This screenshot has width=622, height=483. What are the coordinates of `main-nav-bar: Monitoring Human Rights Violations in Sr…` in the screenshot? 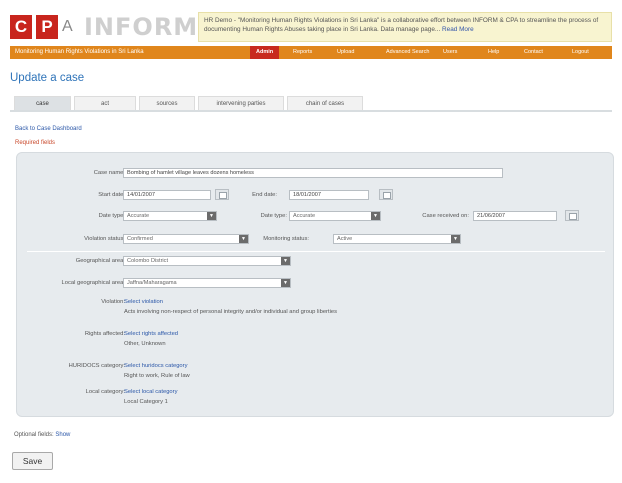 It's located at (311, 52).